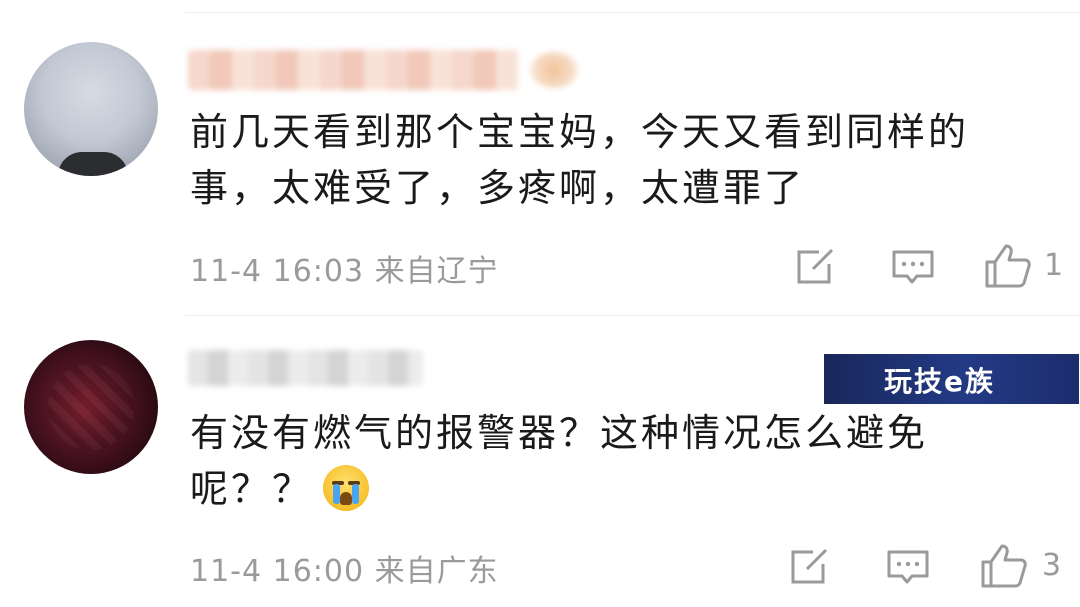 The width and height of the screenshot is (1080, 607). I want to click on watermark-banner: 玩技e族, so click(951, 379).